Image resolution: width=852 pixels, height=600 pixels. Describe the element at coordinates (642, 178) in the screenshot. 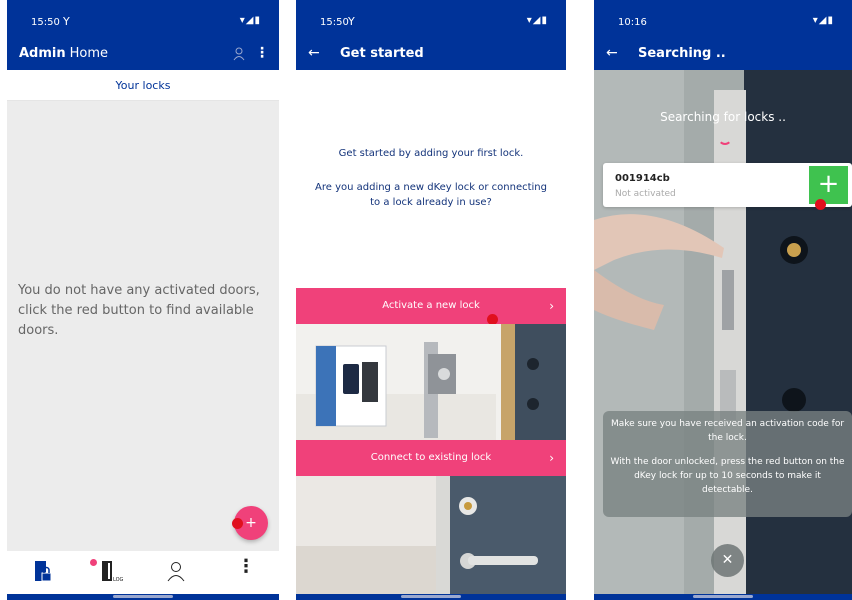

I see `lock-id: 001914cb` at that location.